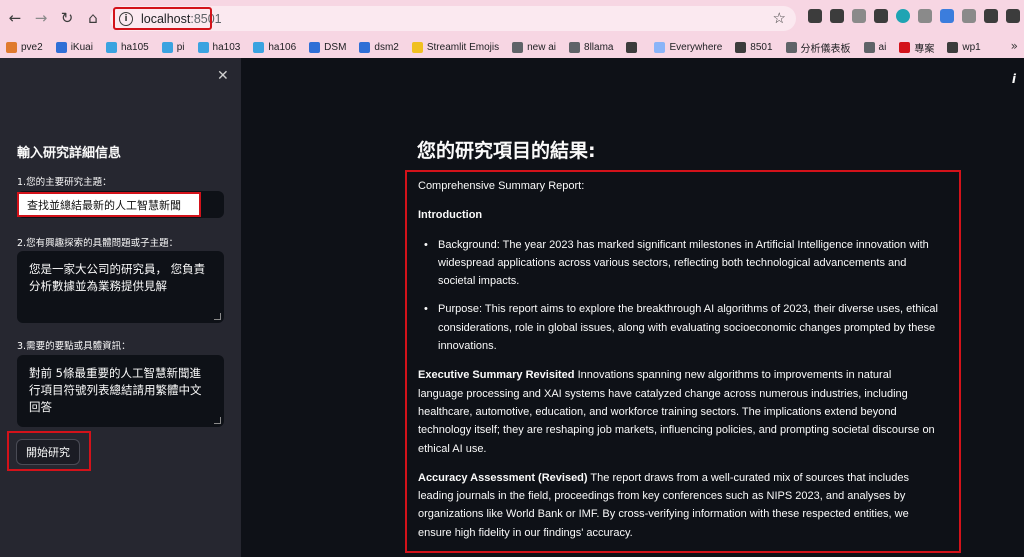 Image resolution: width=1024 pixels, height=557 pixels. I want to click on address-bar: i localhost:8501 ☆, so click(453, 18).